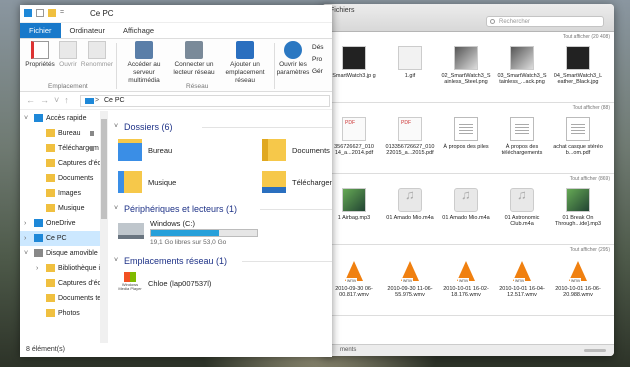  Describe the element at coordinates (354, 143) in the screenshot. I see `file-item: 356726627_010 14_a...2014.pdf` at that location.